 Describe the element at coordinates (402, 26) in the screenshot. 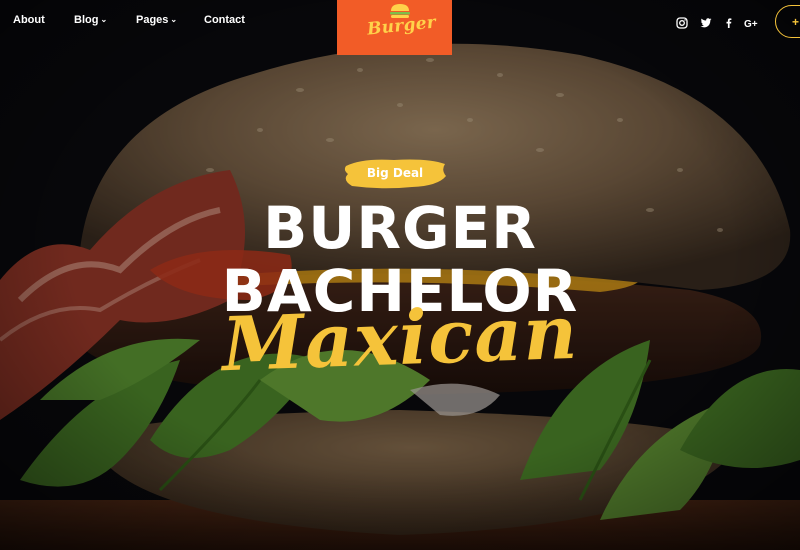

I see `logo-text: Burger` at that location.